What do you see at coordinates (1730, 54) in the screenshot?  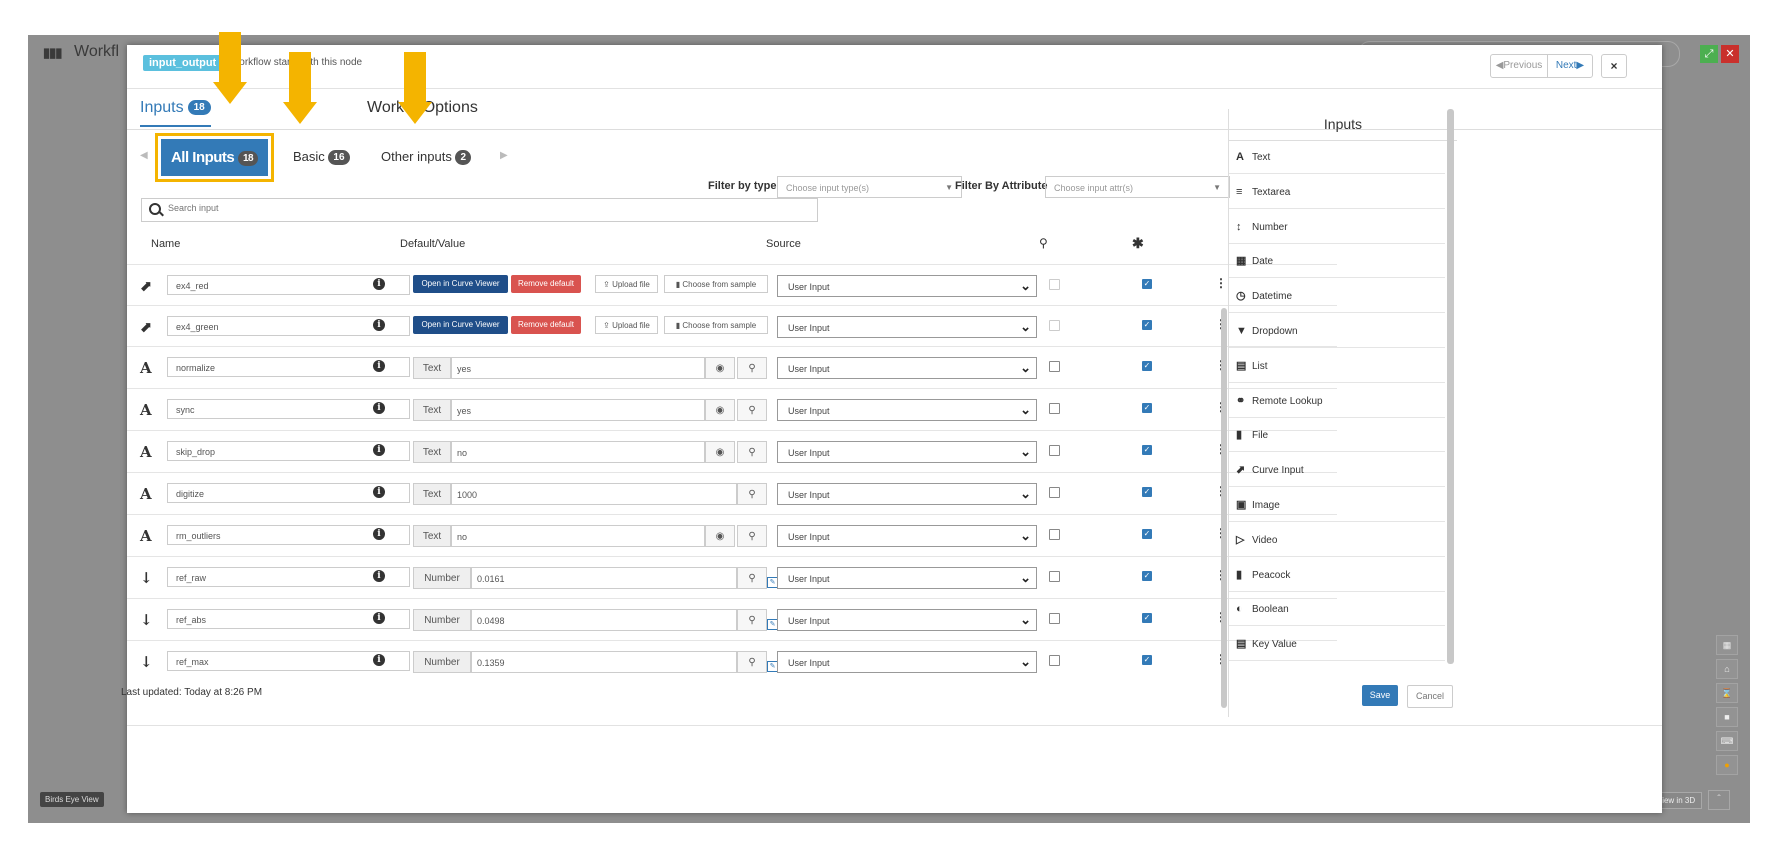 I see `close-workspace-icon: ✕` at bounding box center [1730, 54].